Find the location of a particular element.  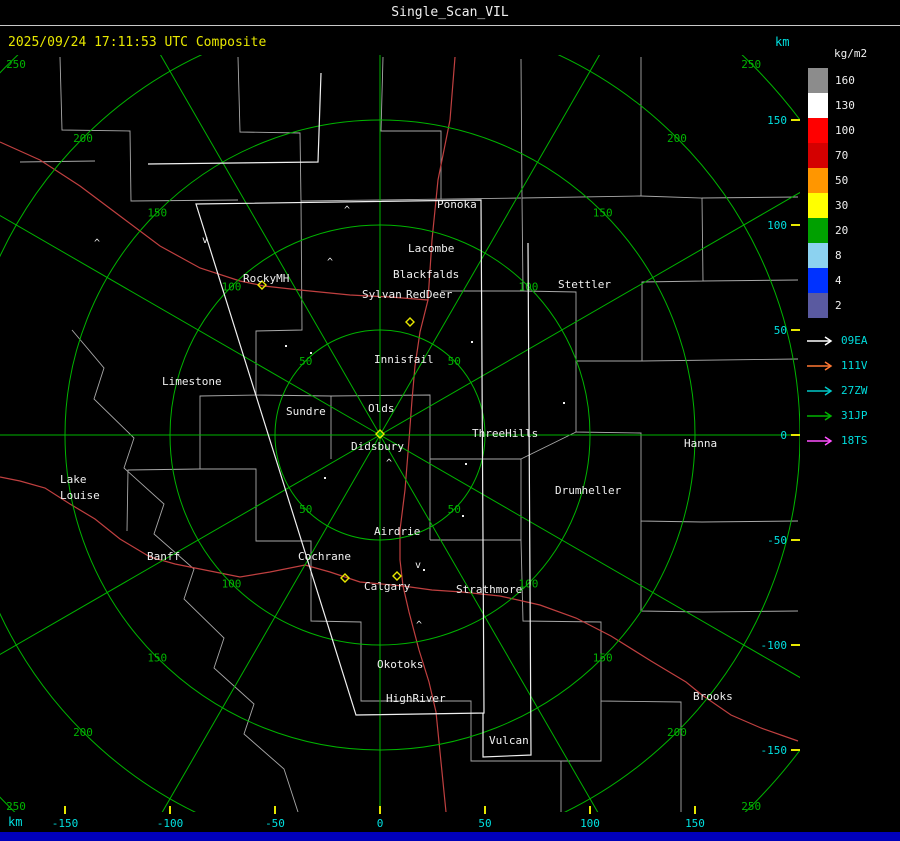

city-label-stettler: Stettler is located at coordinates (584, 284).